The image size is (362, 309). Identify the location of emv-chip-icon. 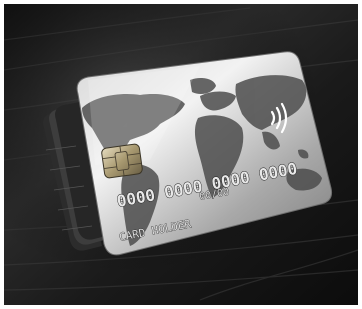
(122, 161).